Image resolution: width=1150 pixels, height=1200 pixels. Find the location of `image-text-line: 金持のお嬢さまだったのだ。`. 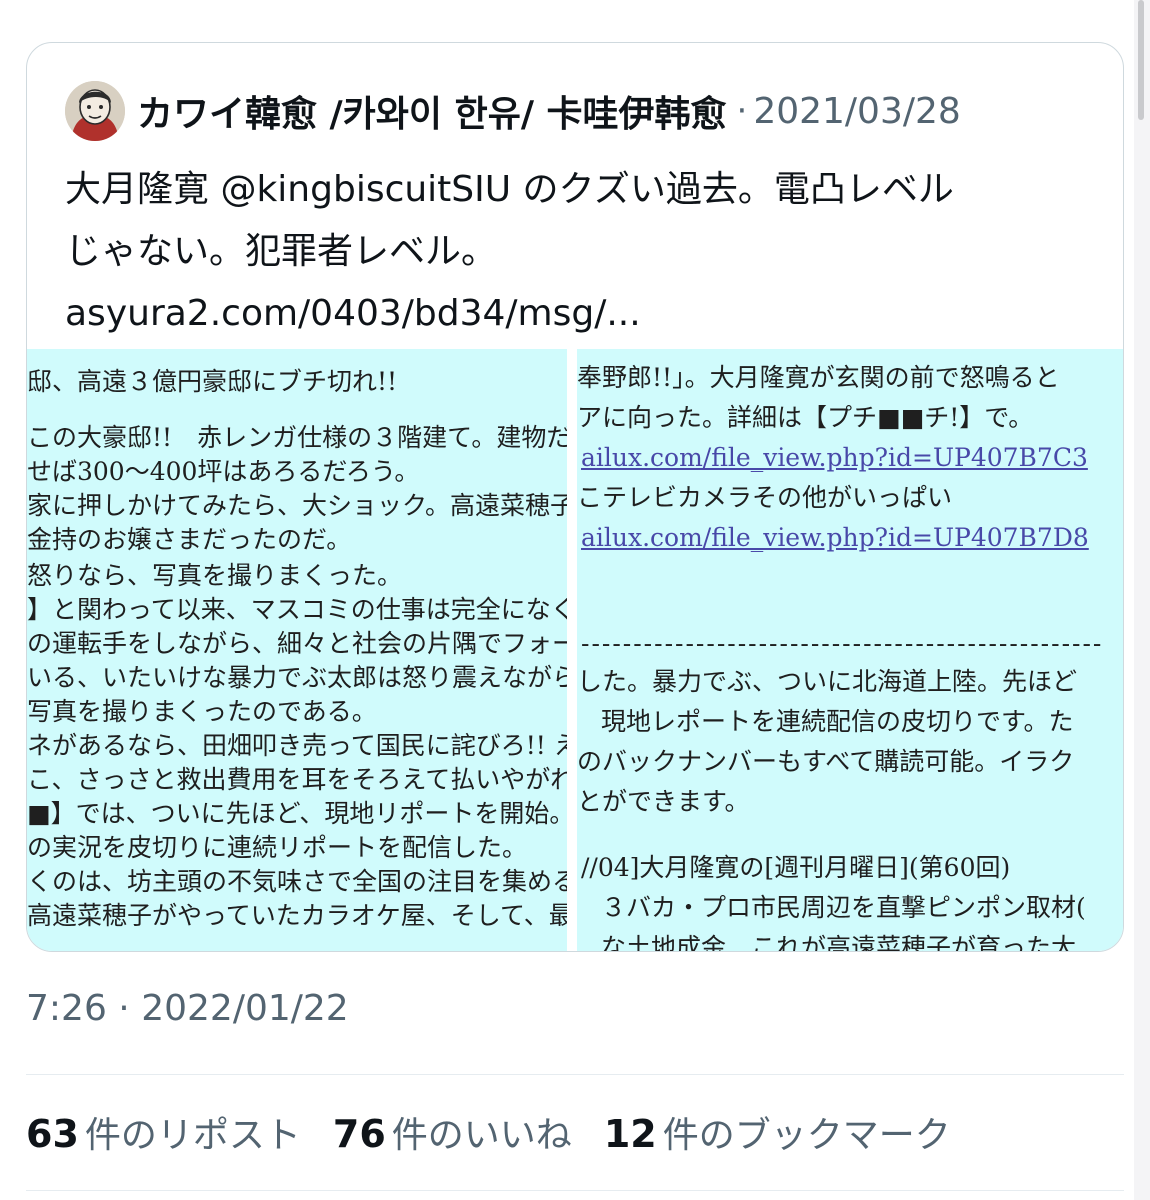

image-text-line: 金持のお嬢さまだったのだ。 is located at coordinates (189, 539).